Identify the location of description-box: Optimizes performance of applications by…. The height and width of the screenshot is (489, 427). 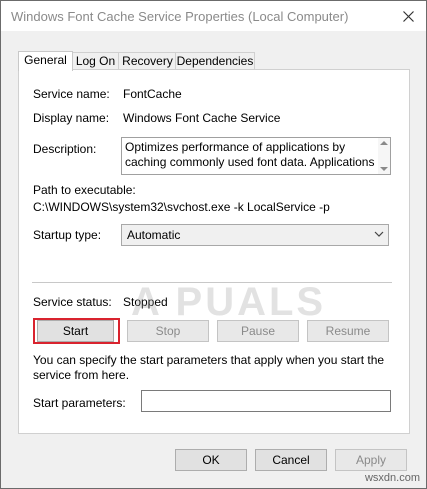
(256, 156).